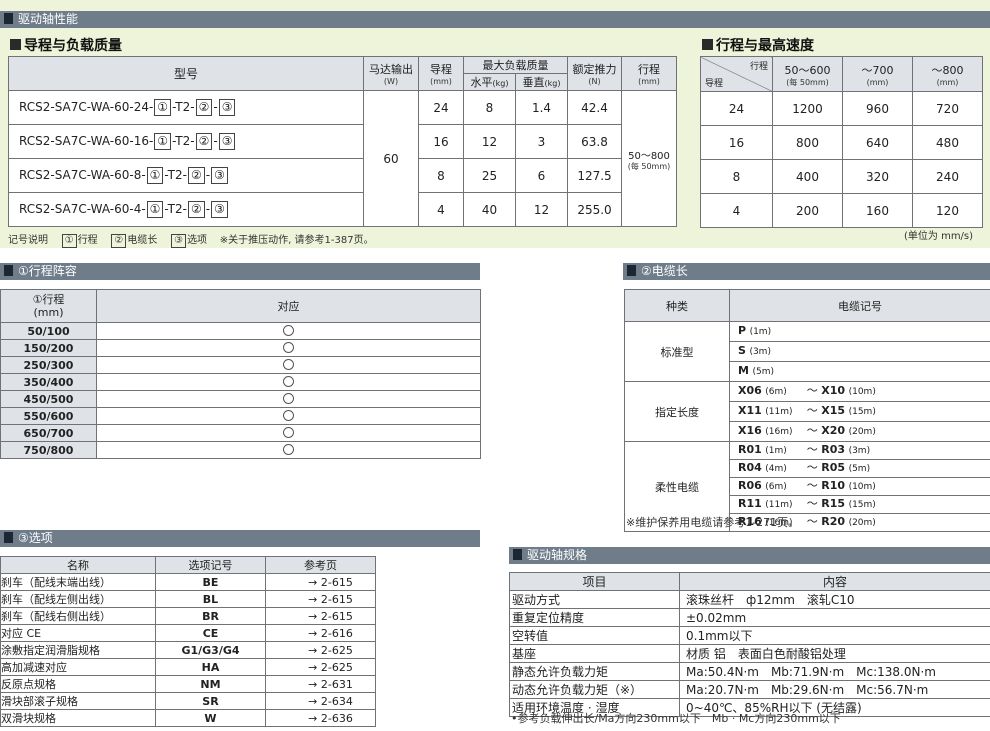 Image resolution: width=990 pixels, height=731 pixels. Describe the element at coordinates (877, 142) in the screenshot. I see `speed-value: 640` at that location.